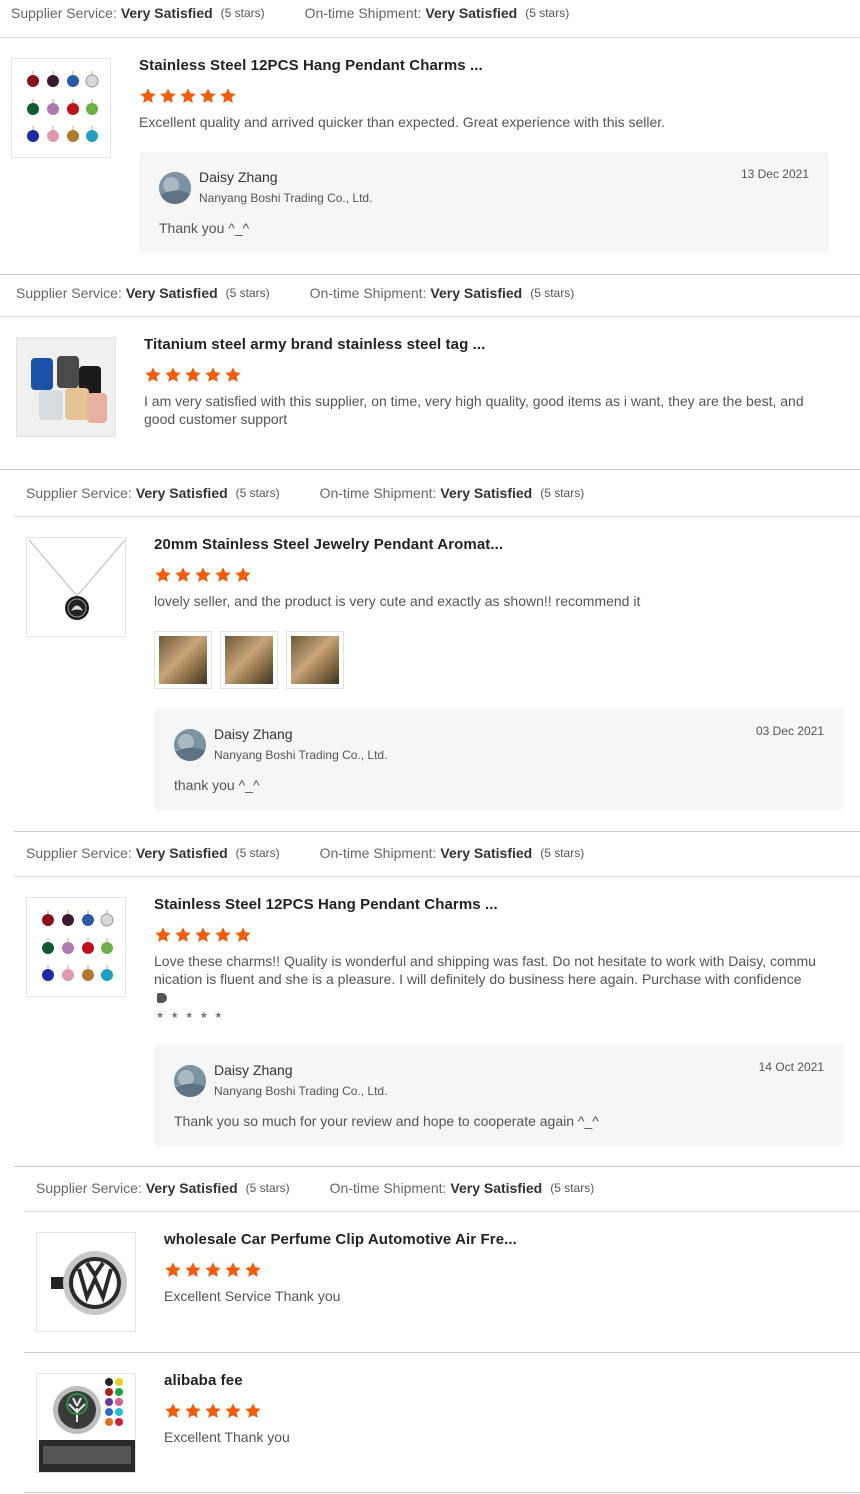 This screenshot has width=860, height=1494. I want to click on product-title: alibaba fee, so click(203, 1380).